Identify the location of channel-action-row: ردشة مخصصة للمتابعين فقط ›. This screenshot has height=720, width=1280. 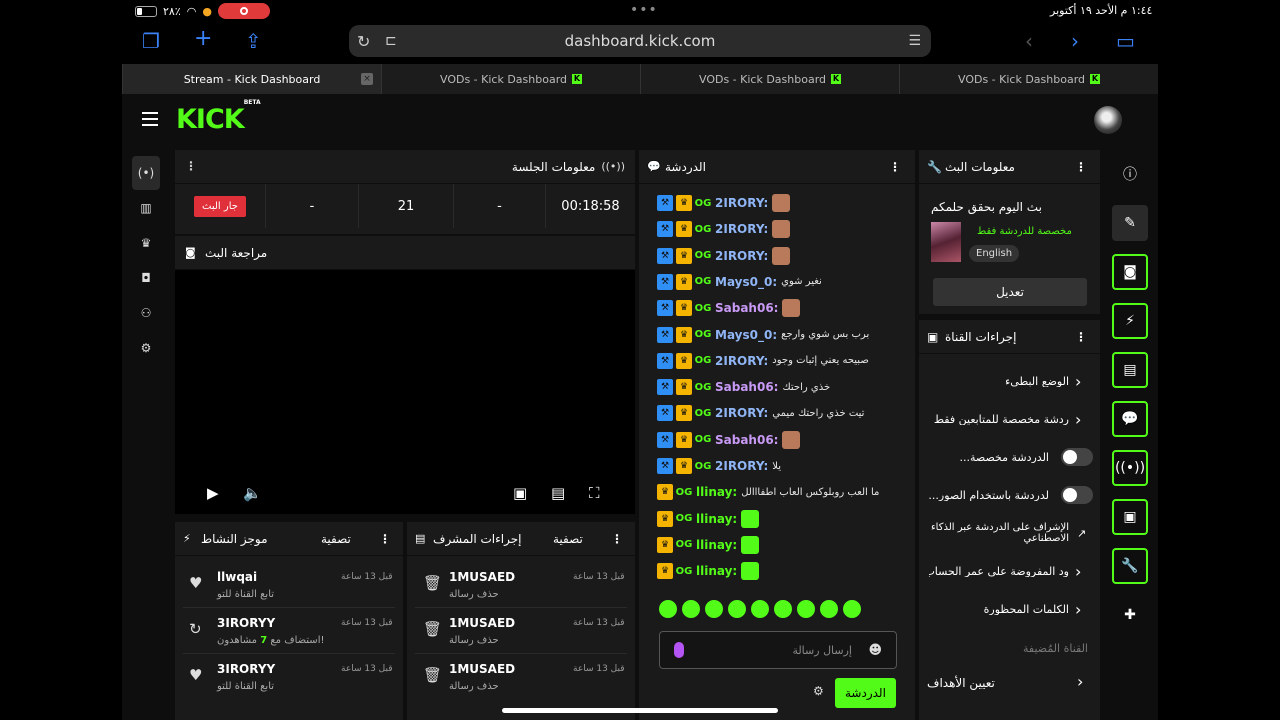
(1009, 419).